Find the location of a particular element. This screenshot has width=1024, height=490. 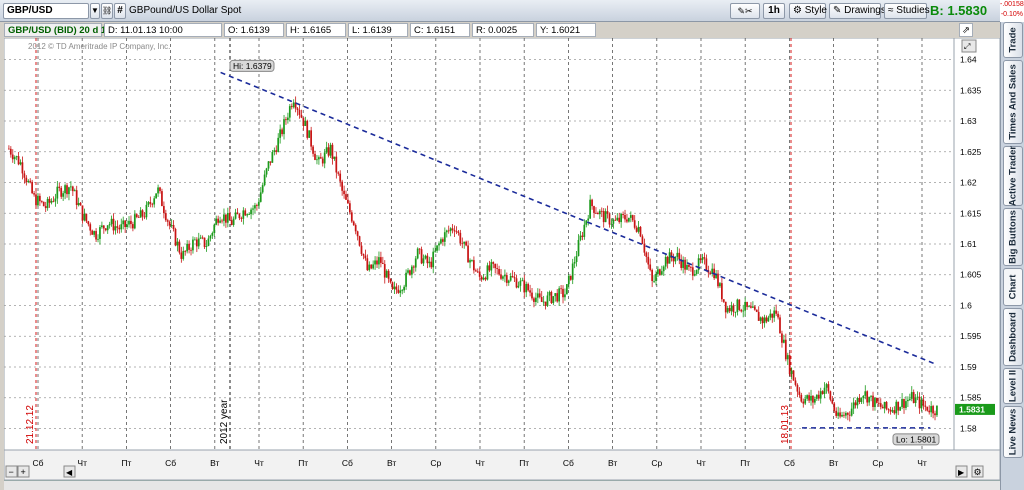

tab-level-ii-label: Level II is located at coordinates (1013, 386).